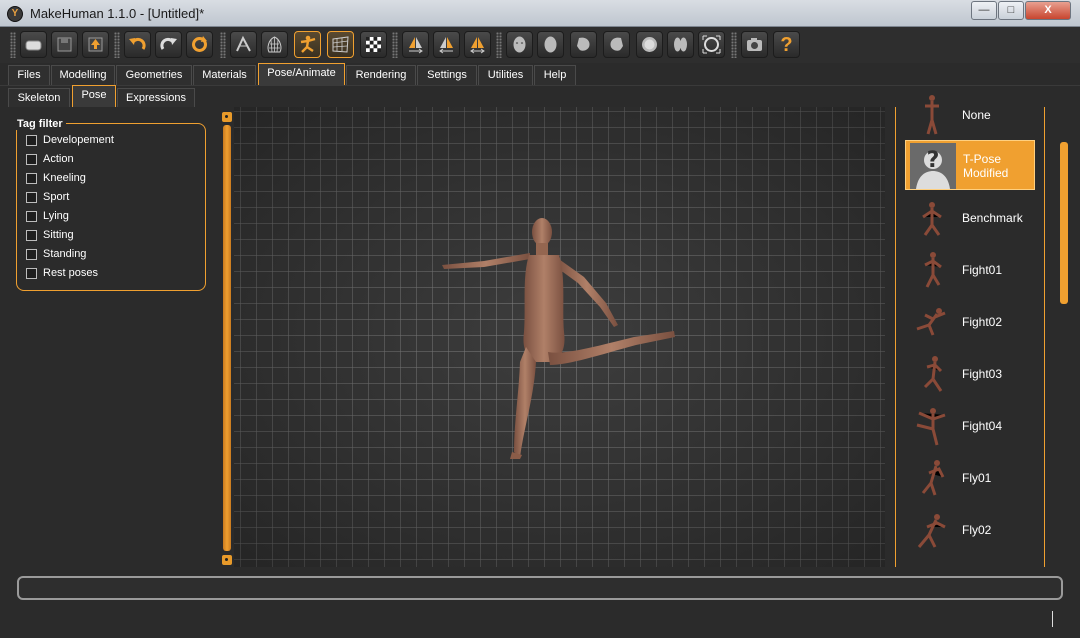 This screenshot has height=638, width=1080. Describe the element at coordinates (65, 254) in the screenshot. I see `tag-label: Standing` at that location.